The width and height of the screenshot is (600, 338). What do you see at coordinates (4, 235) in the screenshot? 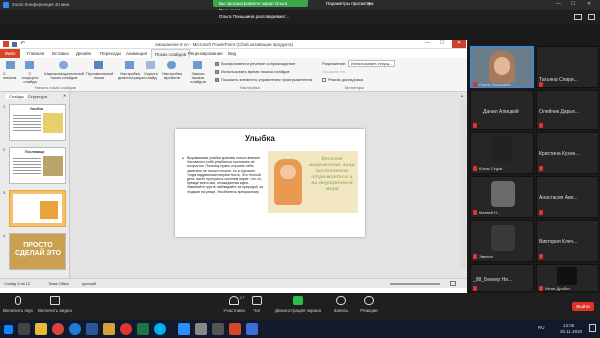
I see `slide-num-4: 4` at bounding box center [4, 235].